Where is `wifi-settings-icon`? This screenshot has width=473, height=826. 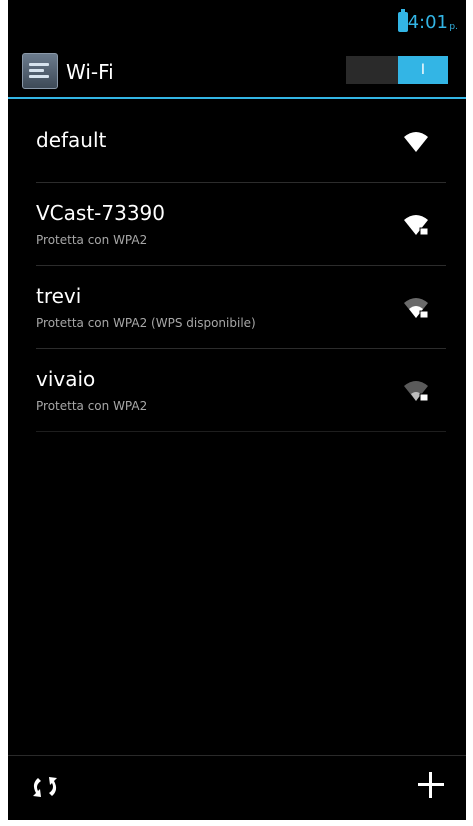
wifi-settings-icon is located at coordinates (40, 71).